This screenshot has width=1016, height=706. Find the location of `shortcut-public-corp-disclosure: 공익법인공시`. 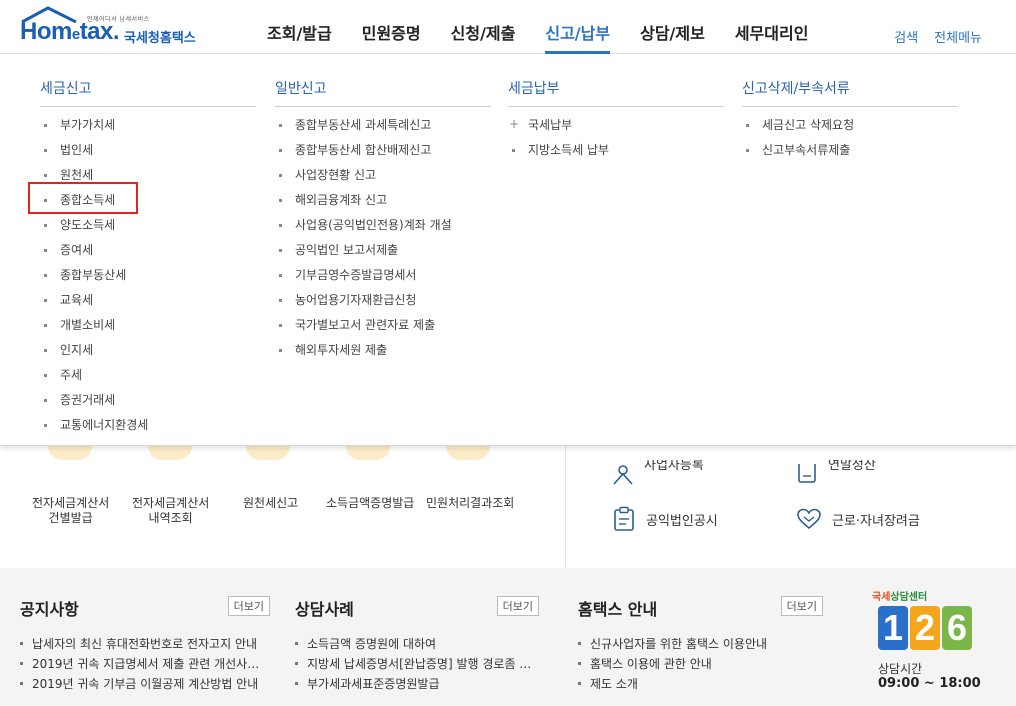

shortcut-public-corp-disclosure: 공익법인공시 is located at coordinates (665, 519).